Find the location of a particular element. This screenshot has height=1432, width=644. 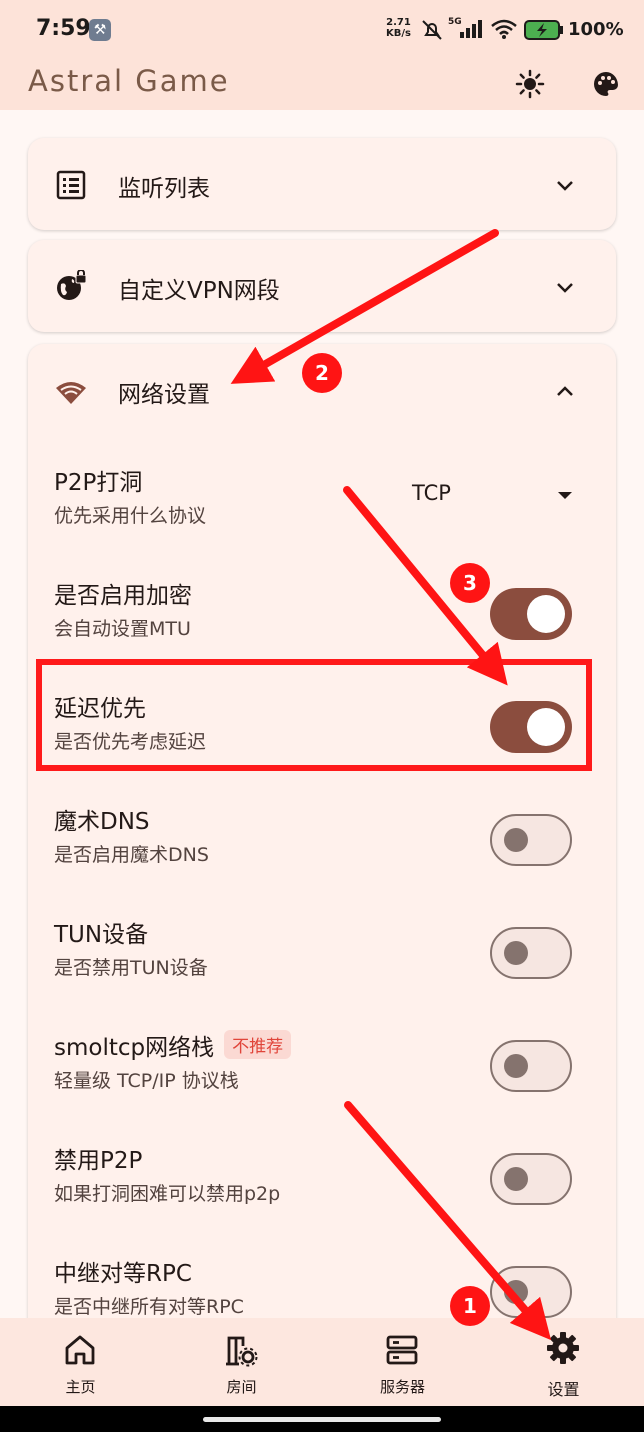

bottom-navigation: 主页 房间 服务器 设置 is located at coordinates (322, 1362).